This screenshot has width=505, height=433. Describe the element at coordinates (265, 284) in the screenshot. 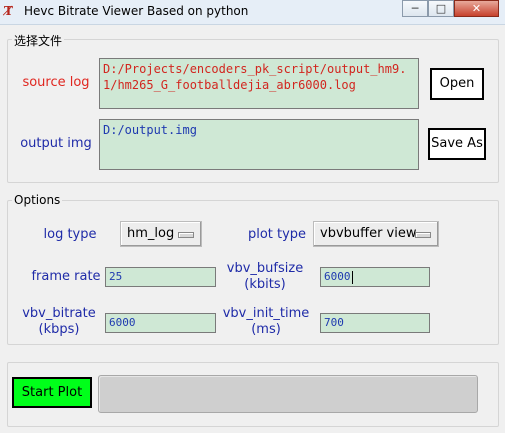

I see `vbv-bufsize-label-line2: (kbits)` at that location.